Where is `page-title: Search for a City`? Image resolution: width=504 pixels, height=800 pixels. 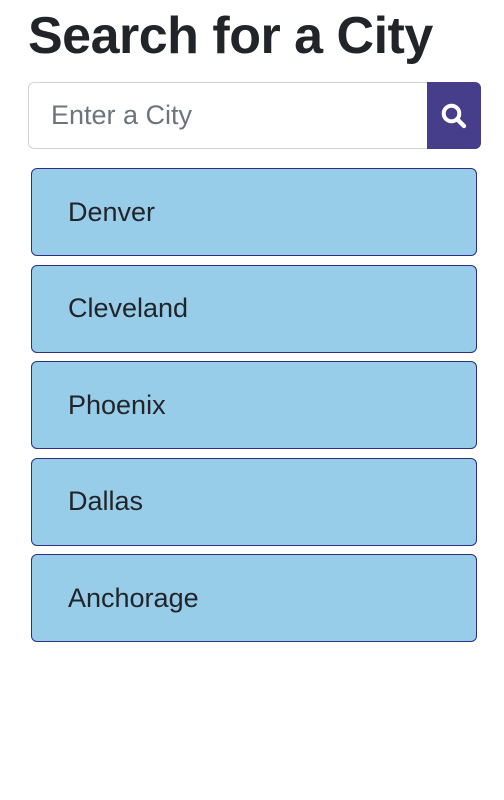 page-title: Search for a City is located at coordinates (230, 36).